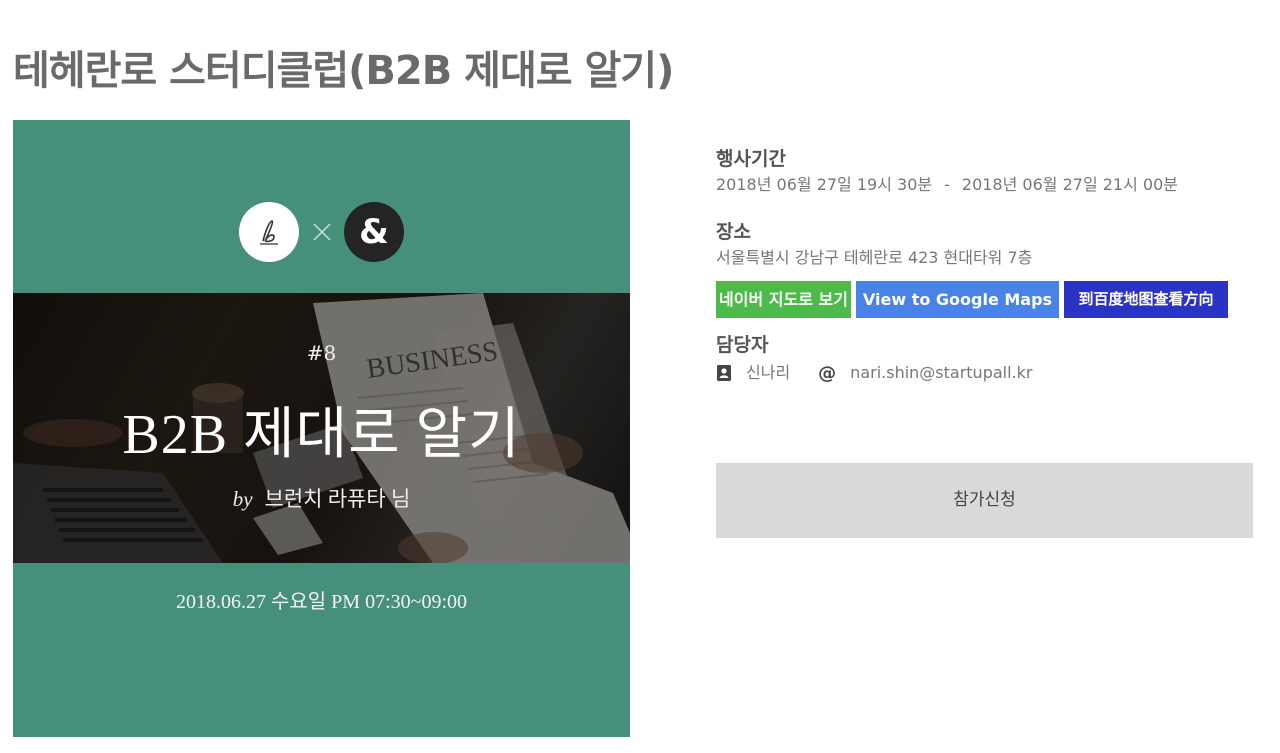 The width and height of the screenshot is (1280, 753). Describe the element at coordinates (242, 499) in the screenshot. I see `by-label: by` at that location.